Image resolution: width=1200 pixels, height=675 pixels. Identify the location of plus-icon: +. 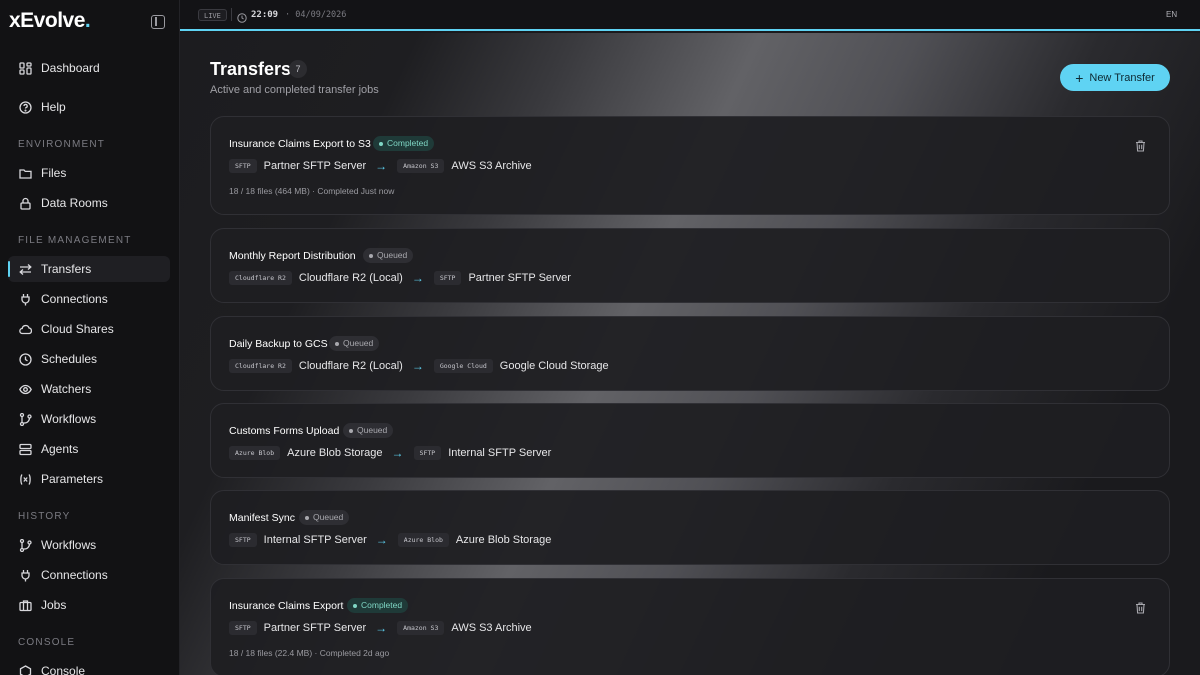
(1079, 77).